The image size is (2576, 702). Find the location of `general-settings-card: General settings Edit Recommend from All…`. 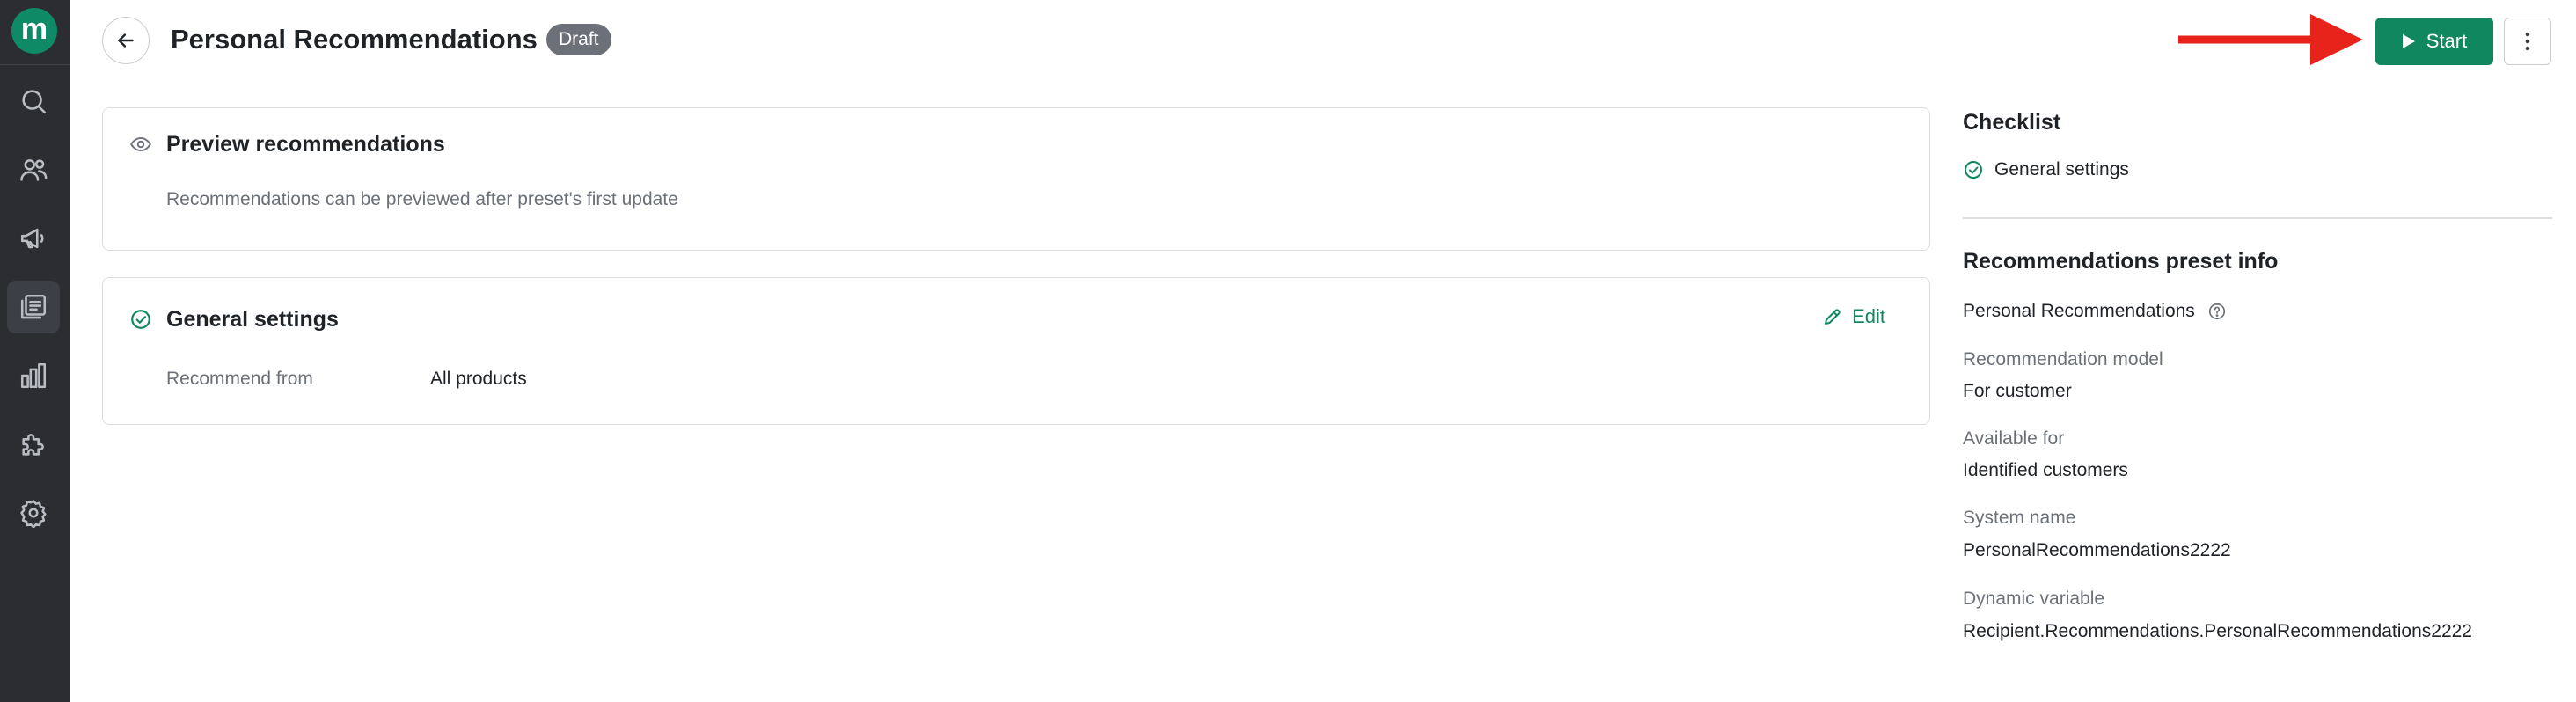

general-settings-card: General settings Edit Recommend from All… is located at coordinates (1016, 351).